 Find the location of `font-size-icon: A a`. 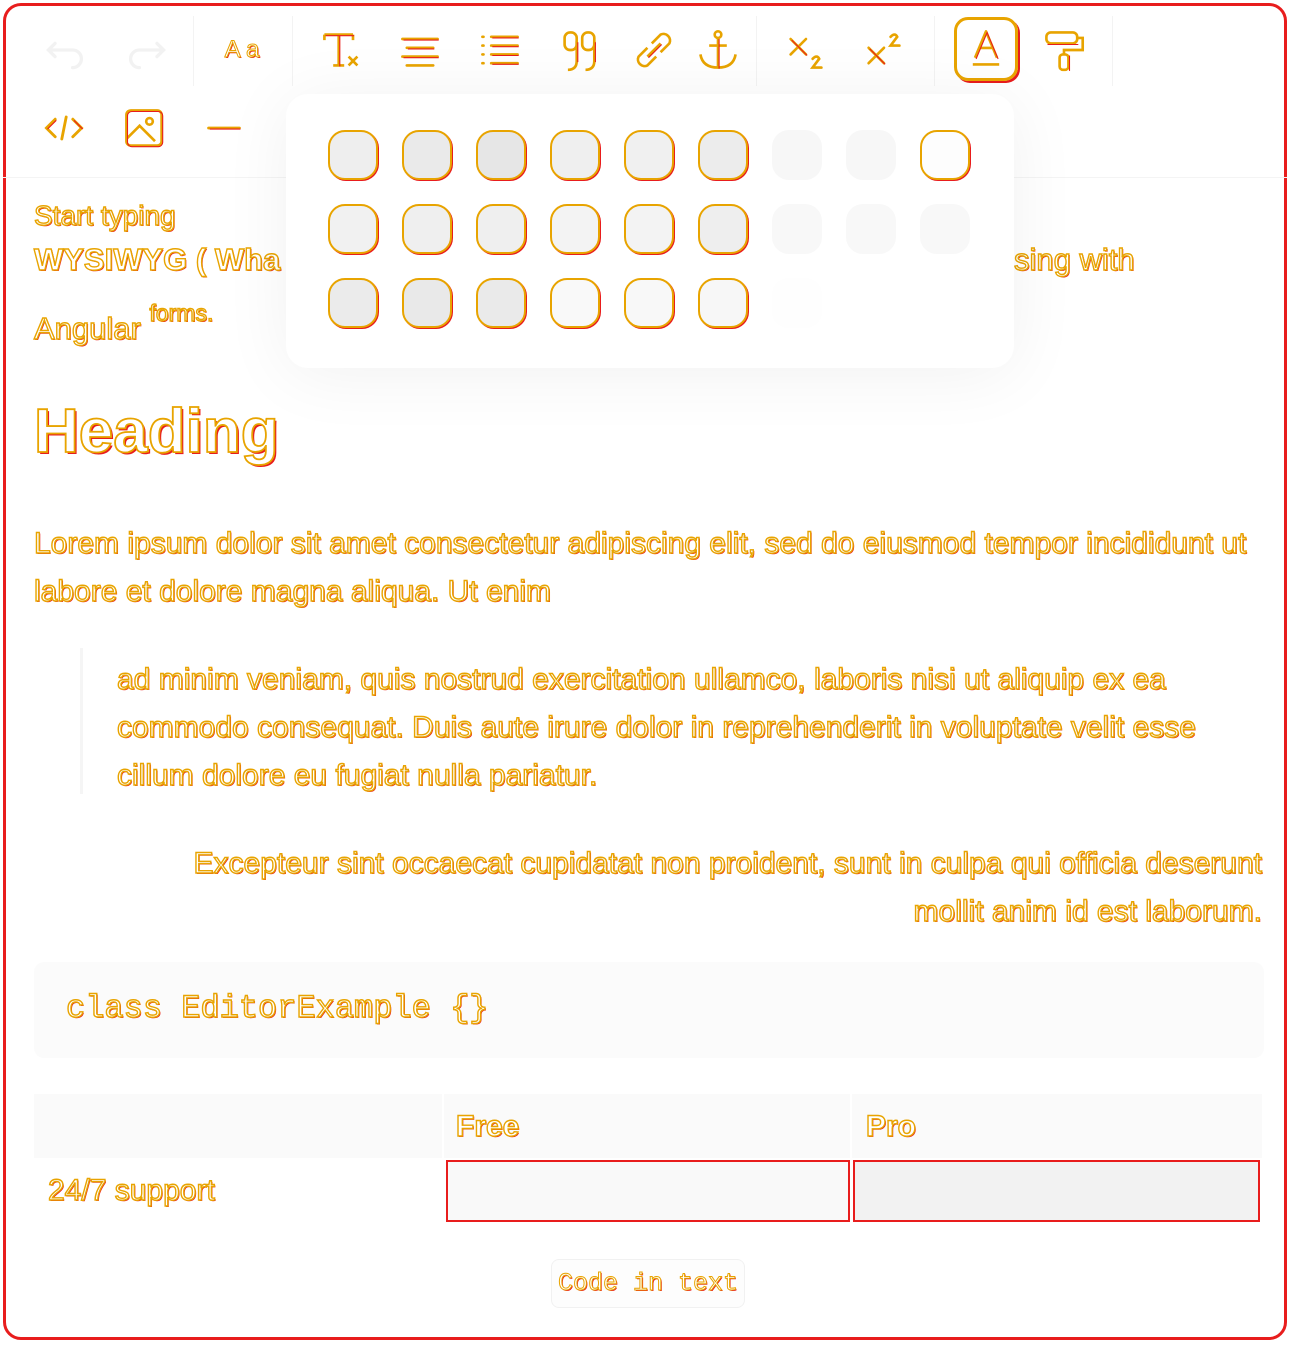

font-size-icon: A a is located at coordinates (242, 50).